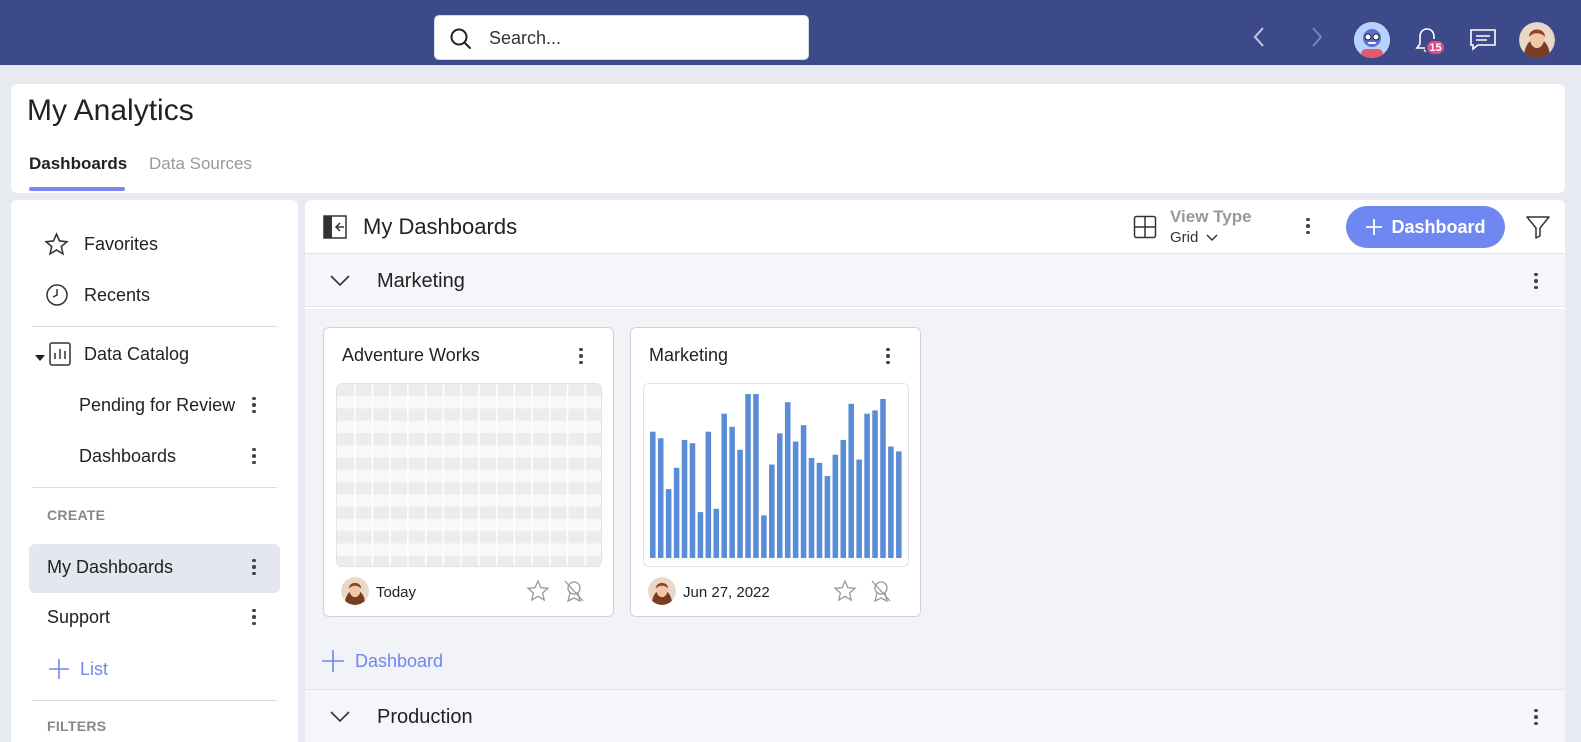 This screenshot has height=742, width=1581. Describe the element at coordinates (254, 567) in the screenshot. I see `my-dashboards-more-icon` at that location.